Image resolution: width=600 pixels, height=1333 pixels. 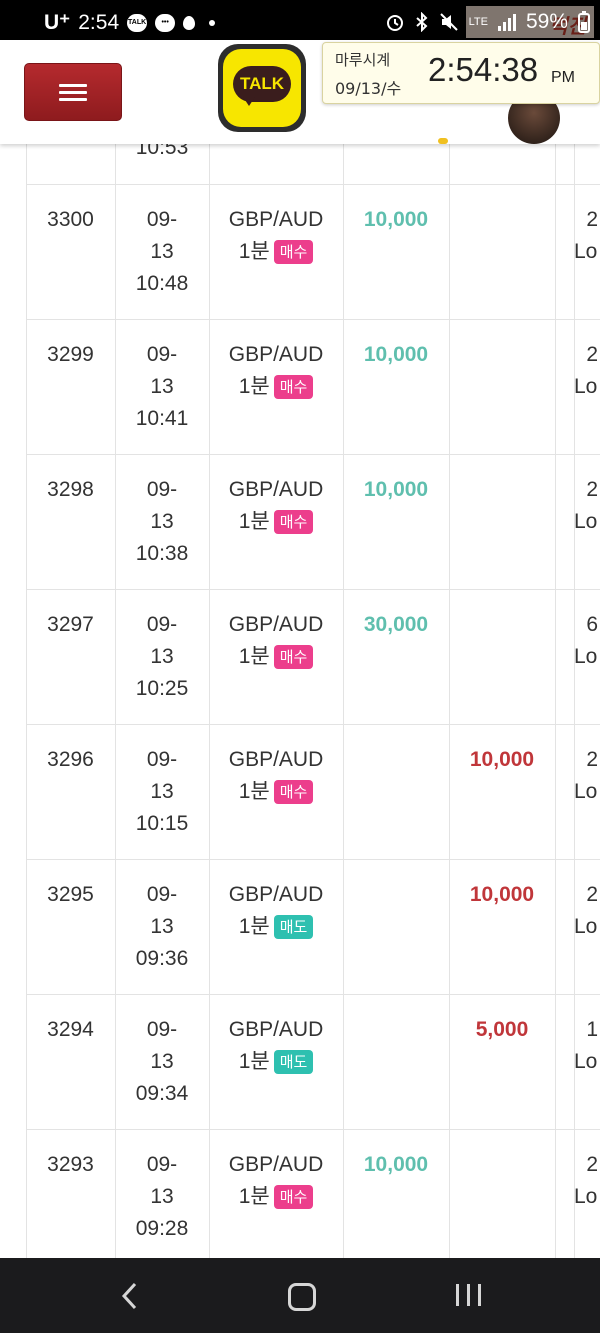 I want to click on kakao-notification-icon: TALK, so click(x=137, y=22).